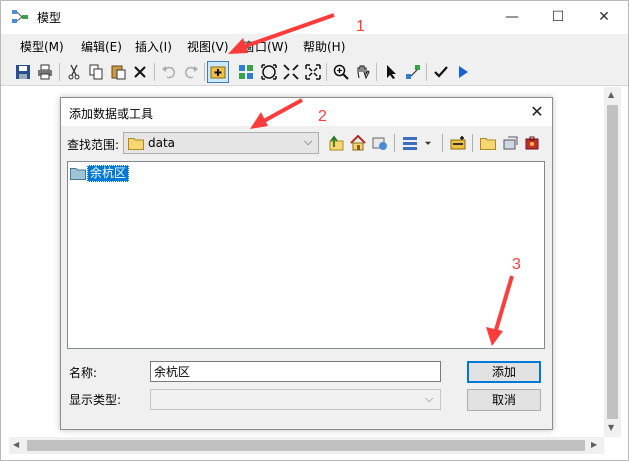  What do you see at coordinates (488, 143) in the screenshot?
I see `new-folder-icon` at bounding box center [488, 143].